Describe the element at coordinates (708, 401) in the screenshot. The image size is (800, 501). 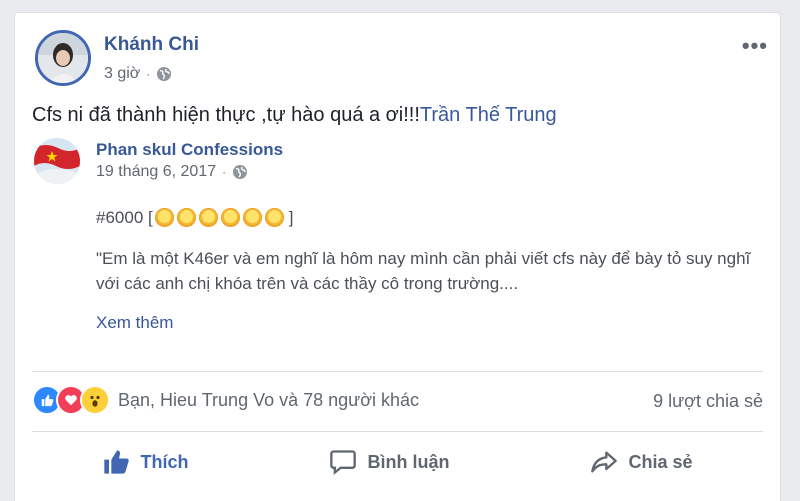
I see `share-count: 9 lượt chia sẻ` at that location.